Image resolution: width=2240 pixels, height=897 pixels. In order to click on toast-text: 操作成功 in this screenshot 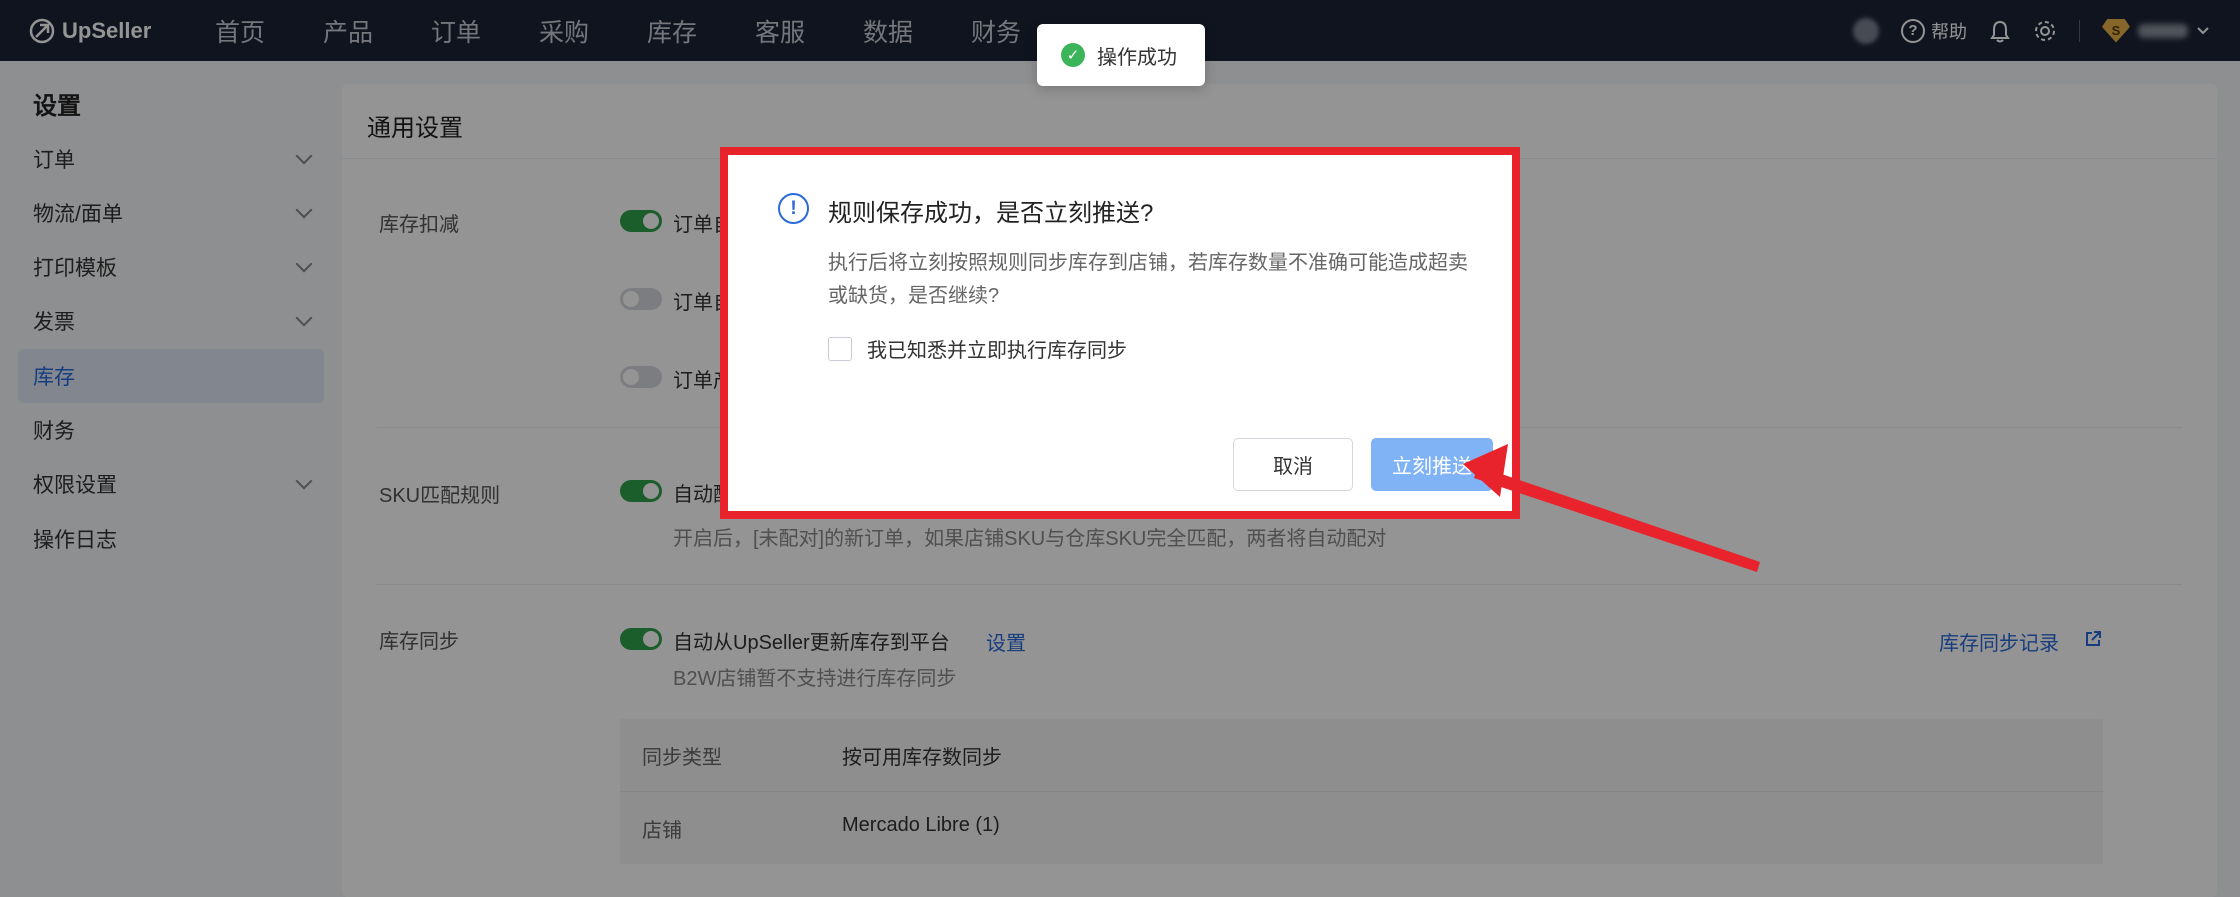, I will do `click(1137, 57)`.